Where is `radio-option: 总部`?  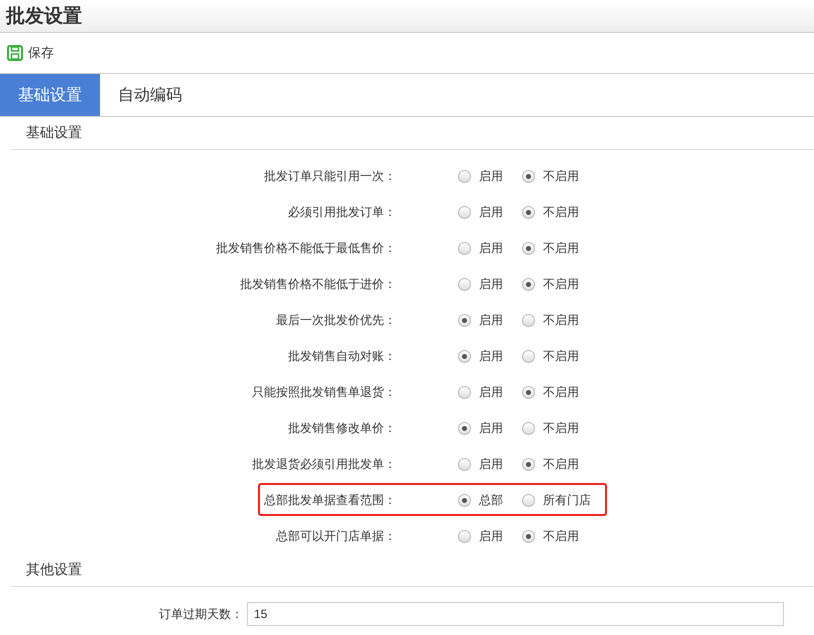 radio-option: 总部 is located at coordinates (480, 500).